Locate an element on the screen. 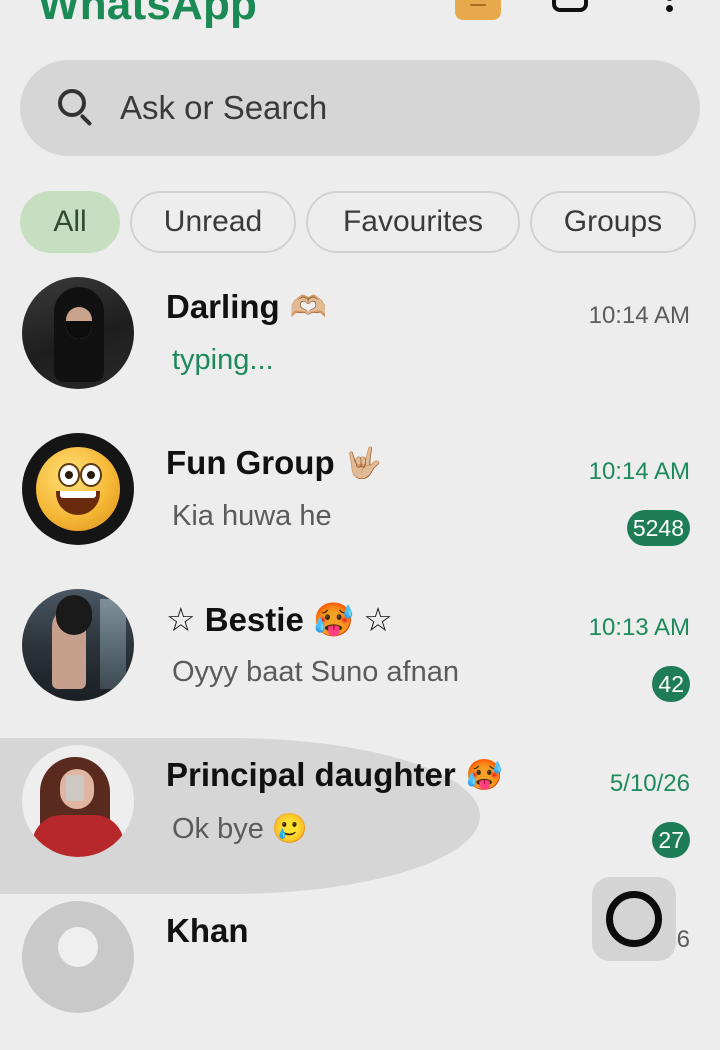 Image resolution: width=720 pixels, height=1050 pixels. camera-icon is located at coordinates (570, 6).